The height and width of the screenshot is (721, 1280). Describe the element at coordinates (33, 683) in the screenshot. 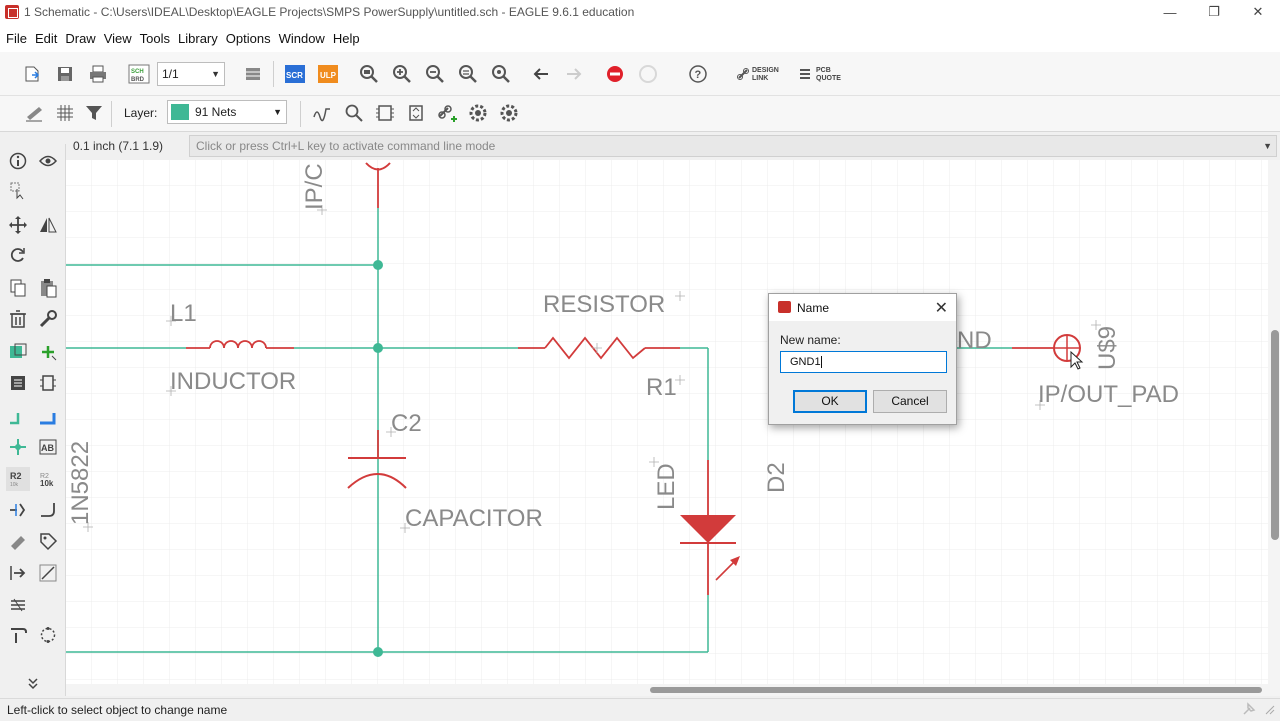

I see `chevron-double-down-icon` at that location.